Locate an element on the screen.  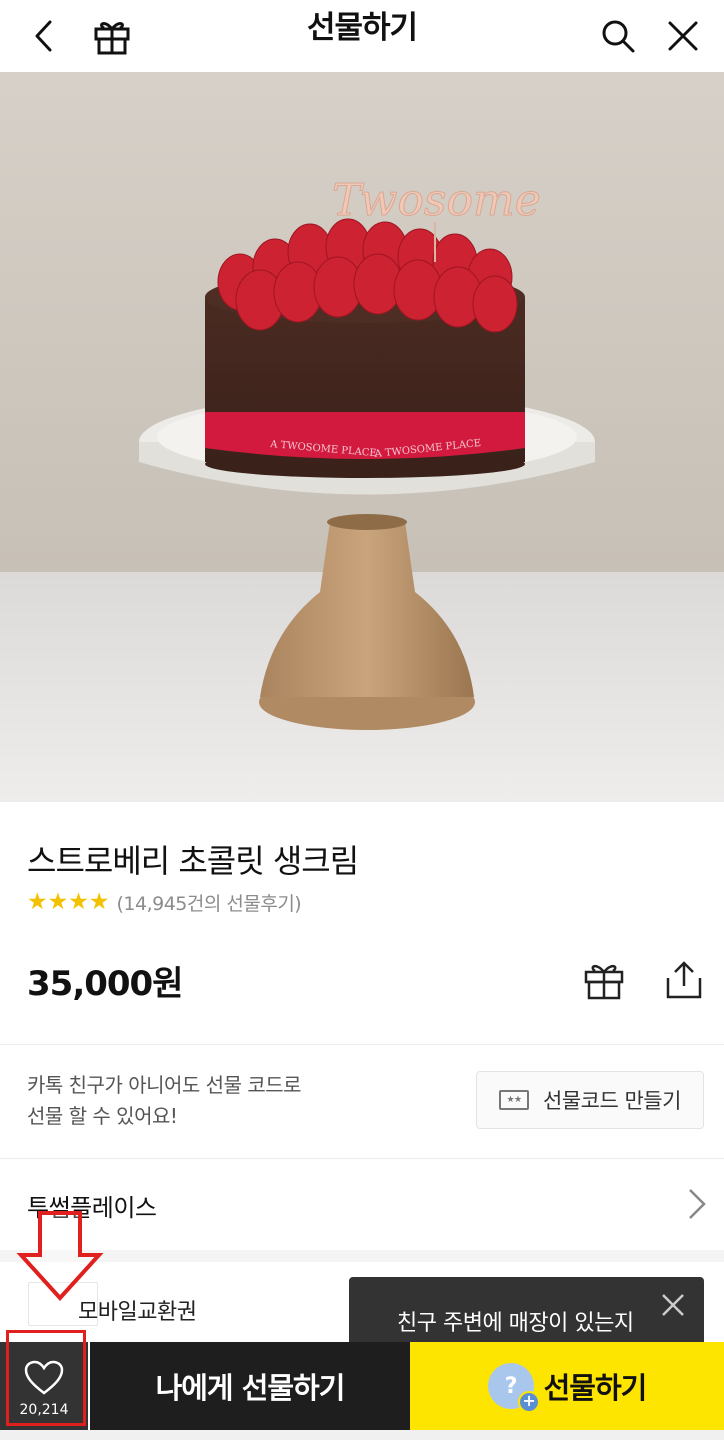
back-icon is located at coordinates (43, 36).